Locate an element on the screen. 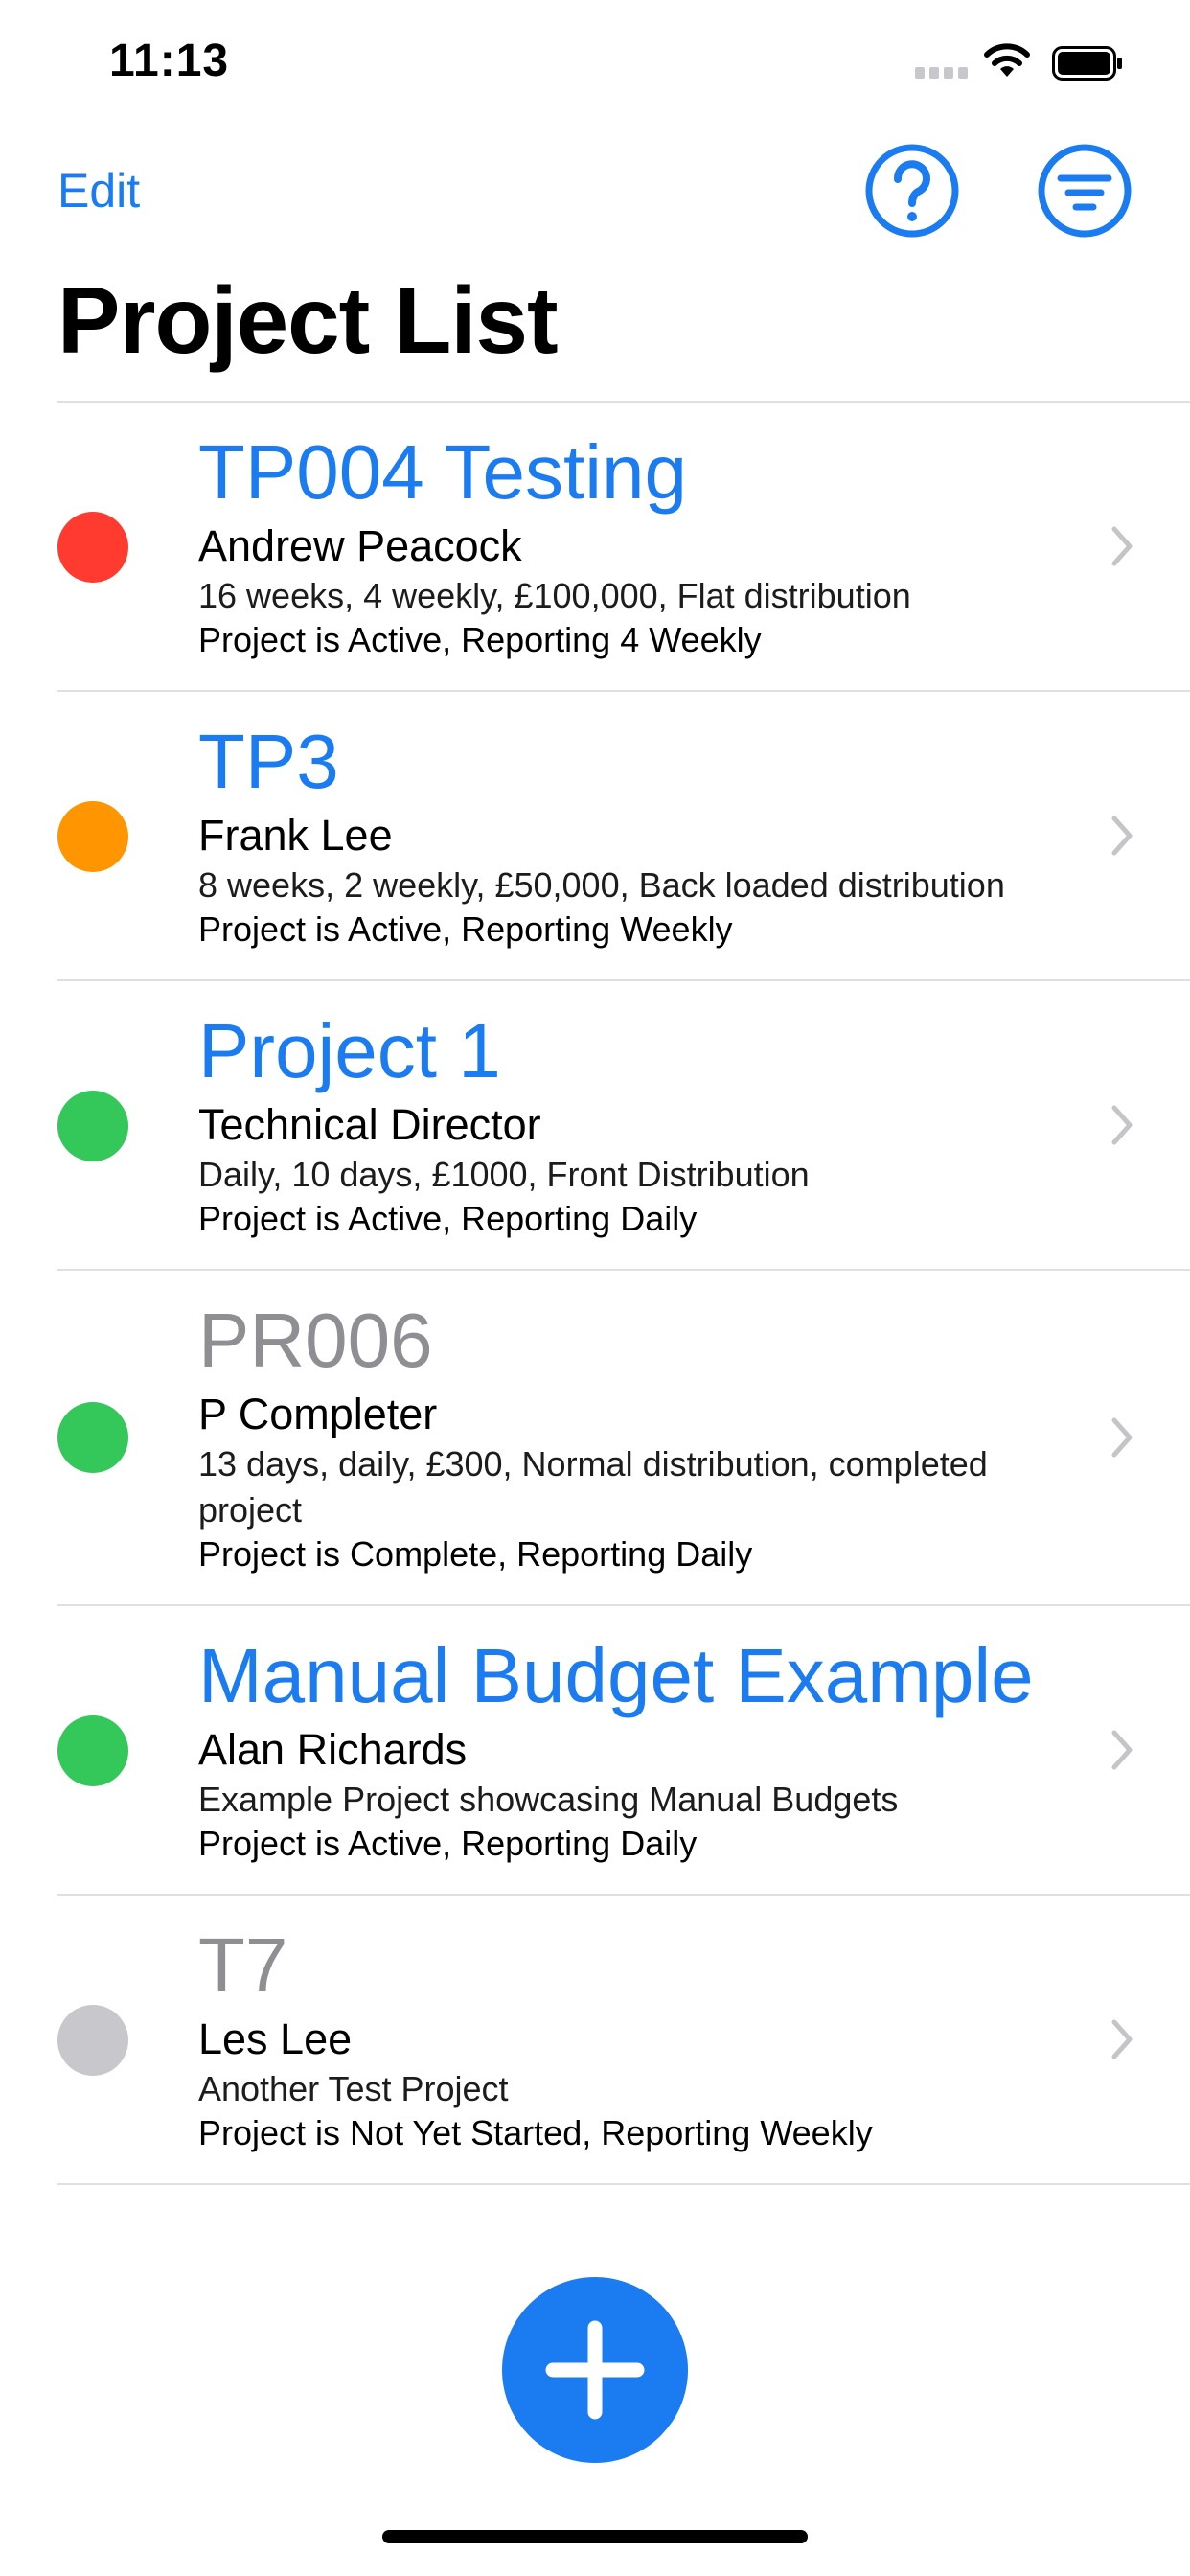 The image size is (1190, 2576). project-state: Project is Complete, Reporting Daily is located at coordinates (476, 1554).